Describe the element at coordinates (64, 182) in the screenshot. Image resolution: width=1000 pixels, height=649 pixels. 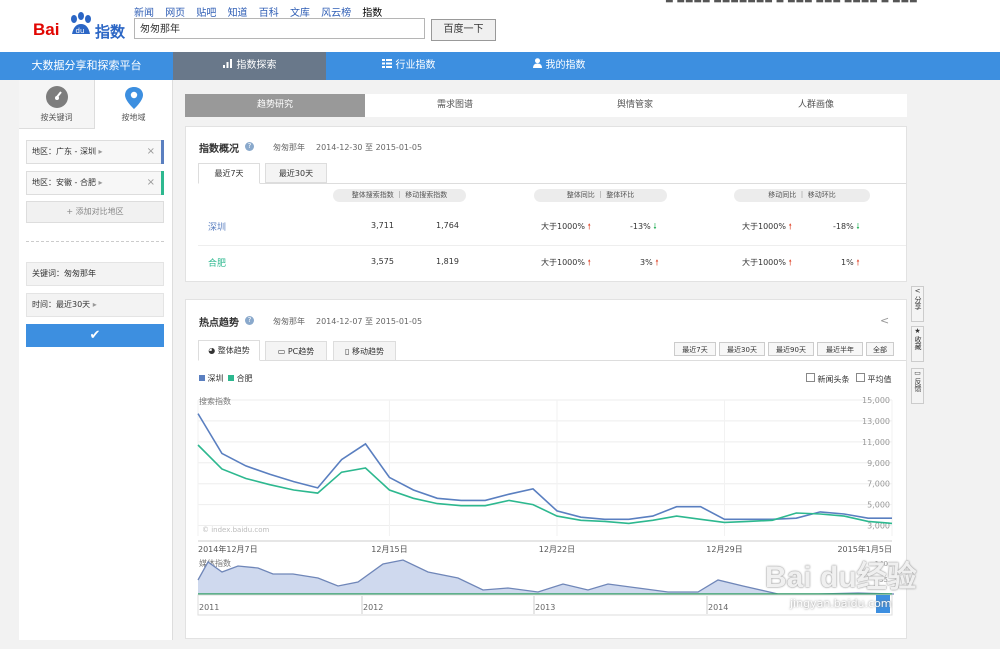
I see `region-label: 地区：安徽 - 合肥` at that location.